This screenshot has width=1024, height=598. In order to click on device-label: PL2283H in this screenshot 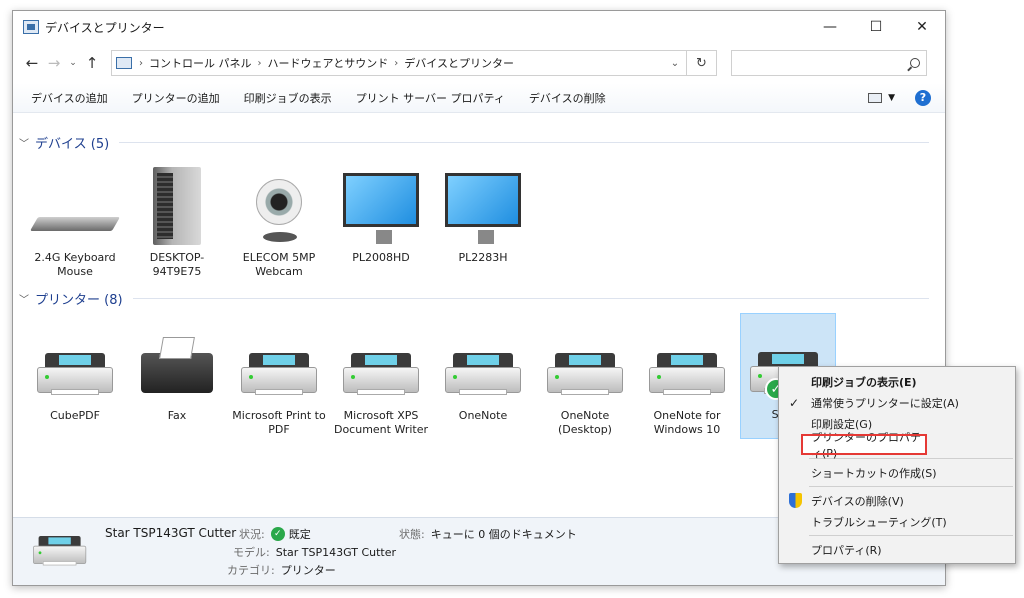, I will do `click(483, 257)`.